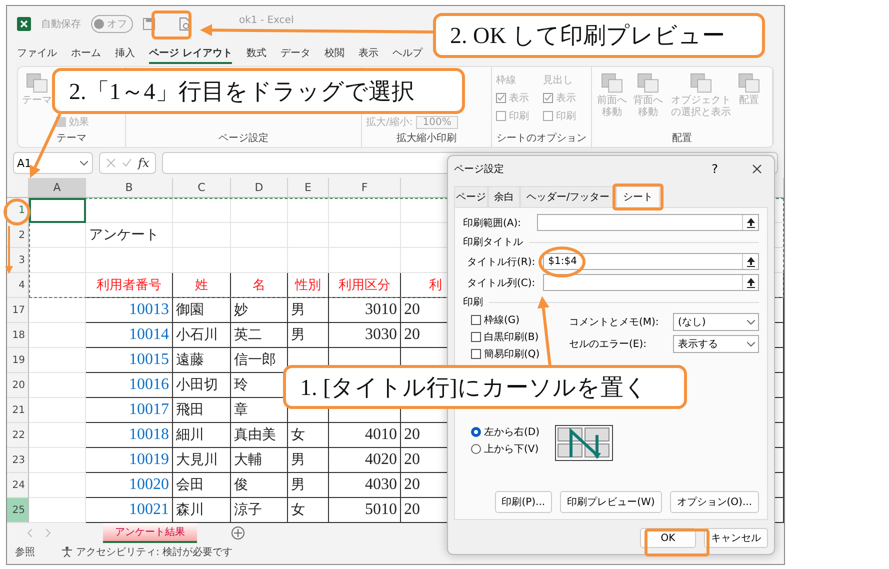 This screenshot has width=889, height=569. I want to click on scale-label: 拡大/縮小:, so click(389, 122).